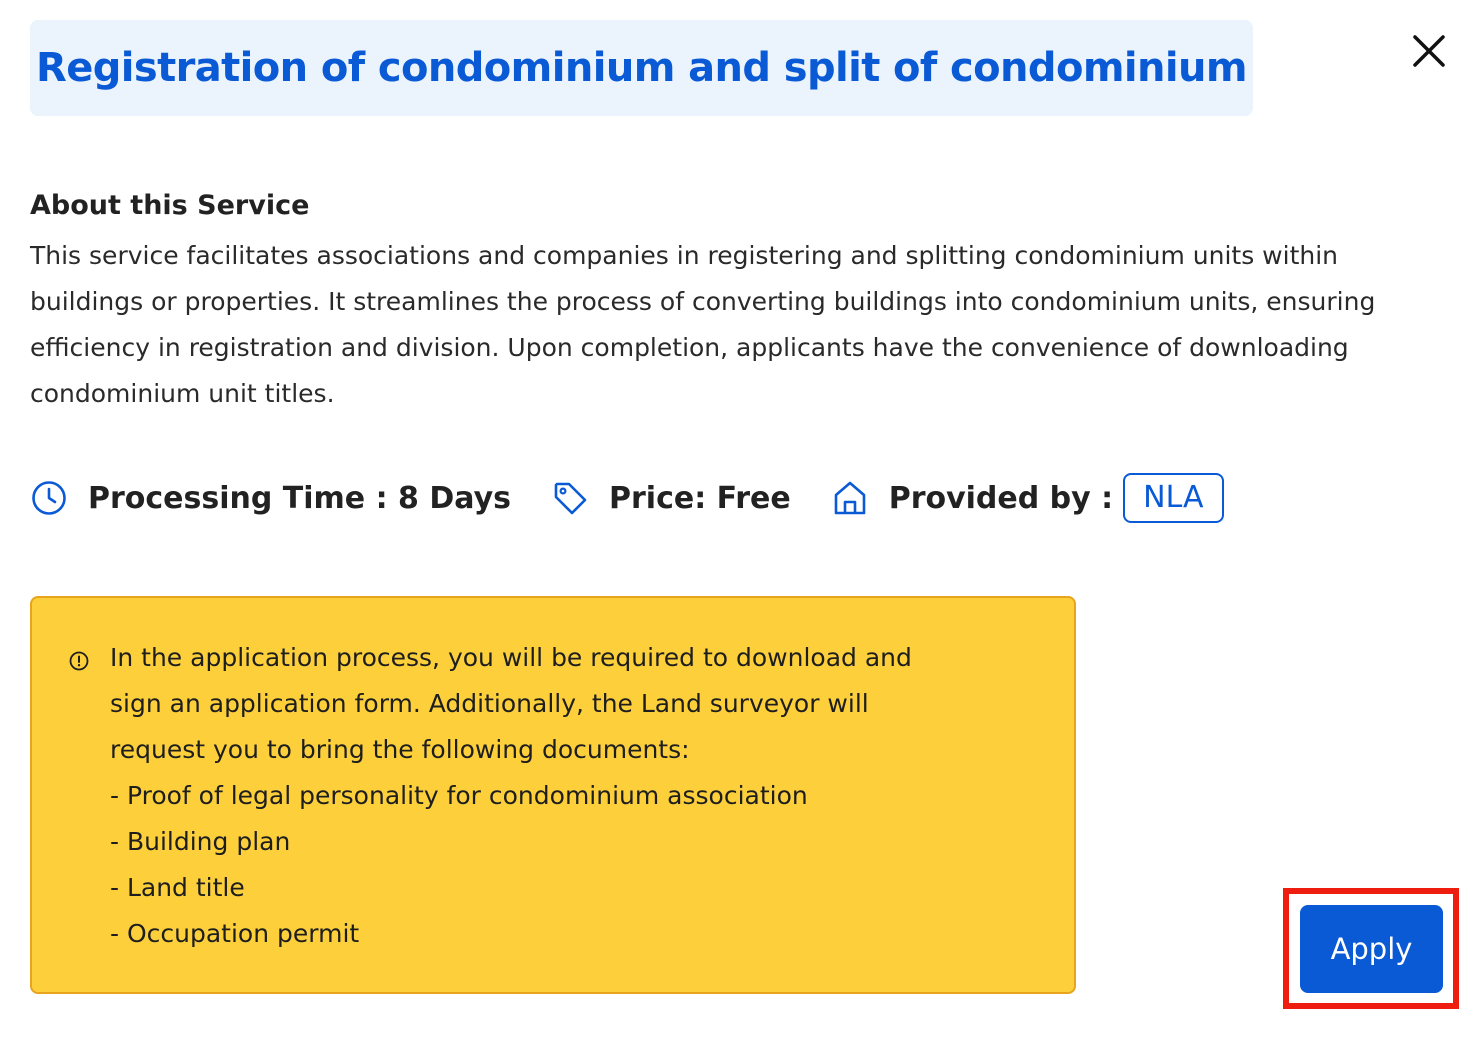 Image resolution: width=1480 pixels, height=1048 pixels. I want to click on apply-button: Apply, so click(1371, 949).